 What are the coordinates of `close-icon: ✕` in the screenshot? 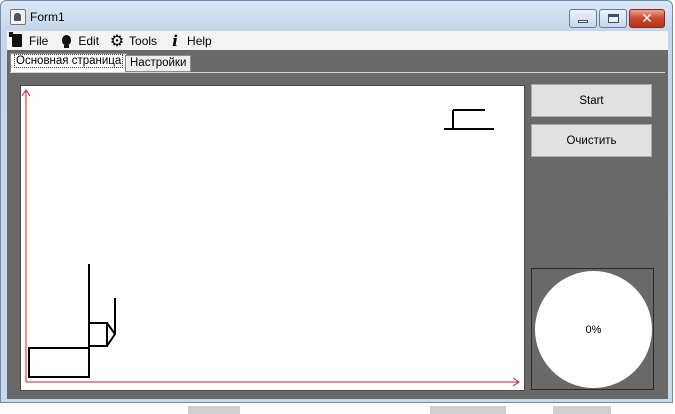 It's located at (647, 18).